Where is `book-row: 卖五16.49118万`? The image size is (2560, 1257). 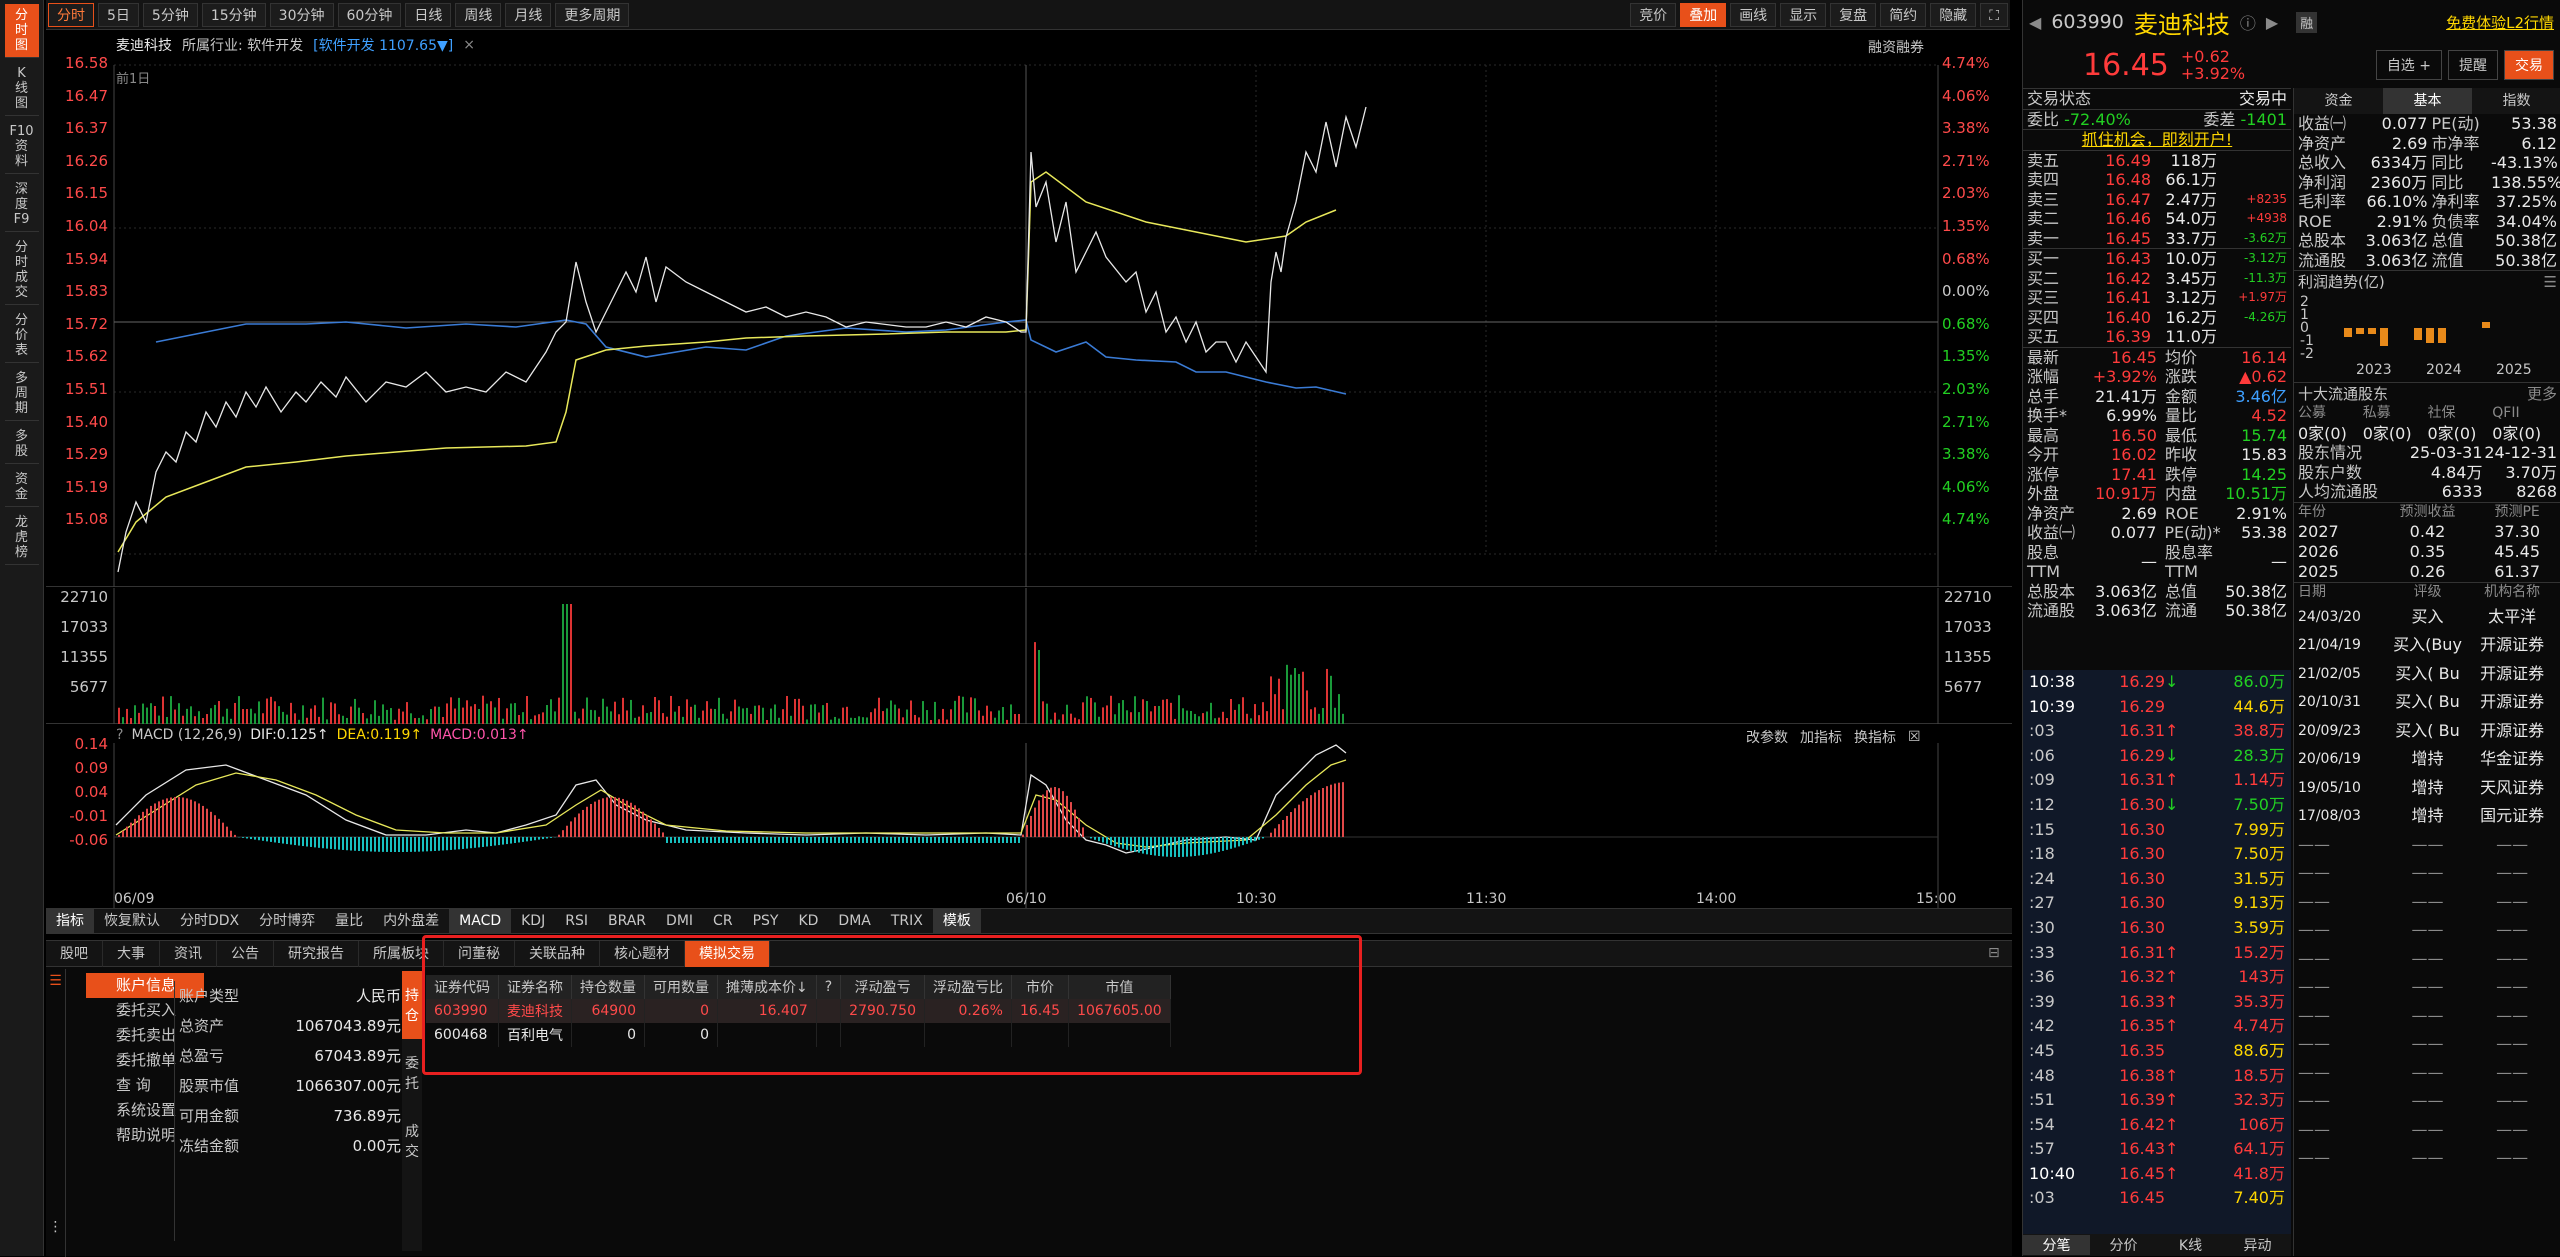 book-row: 卖五16.49118万 is located at coordinates (2157, 161).